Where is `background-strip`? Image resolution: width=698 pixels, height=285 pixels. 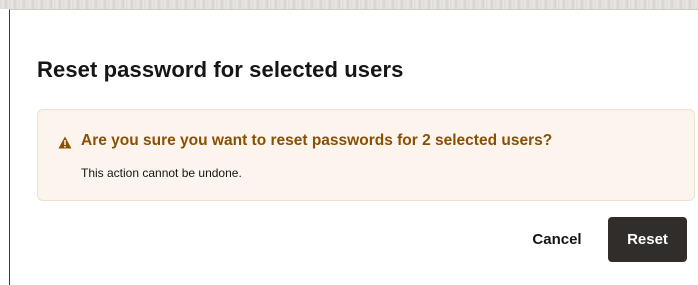
background-strip is located at coordinates (349, 4).